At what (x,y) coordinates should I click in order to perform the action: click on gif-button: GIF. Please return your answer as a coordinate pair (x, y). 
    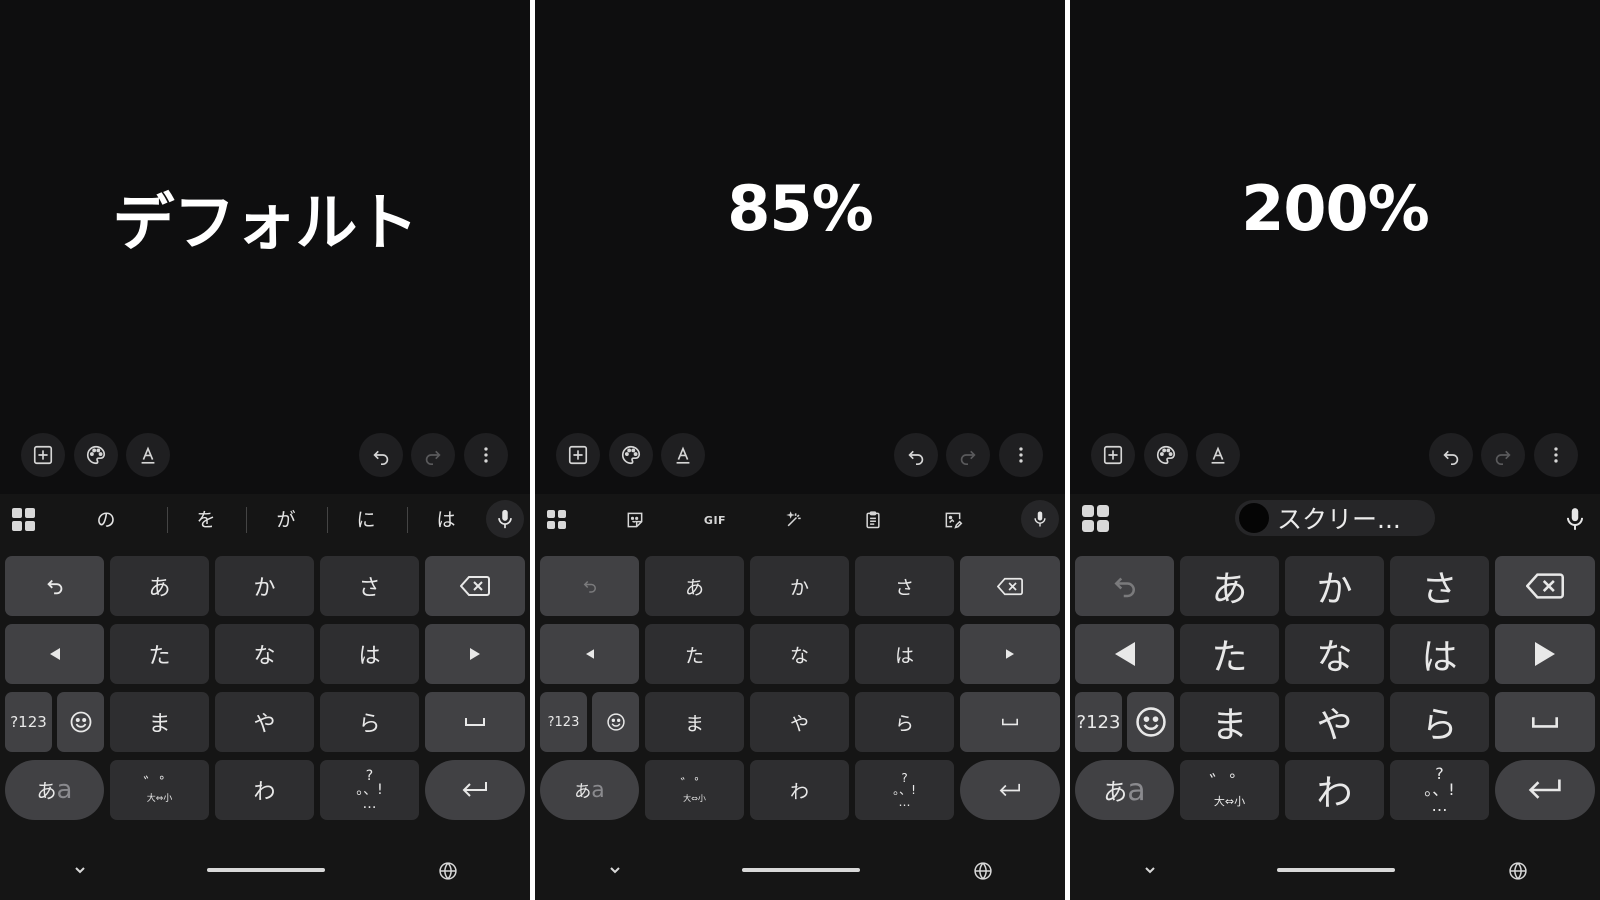
    Looking at the image, I should click on (715, 520).